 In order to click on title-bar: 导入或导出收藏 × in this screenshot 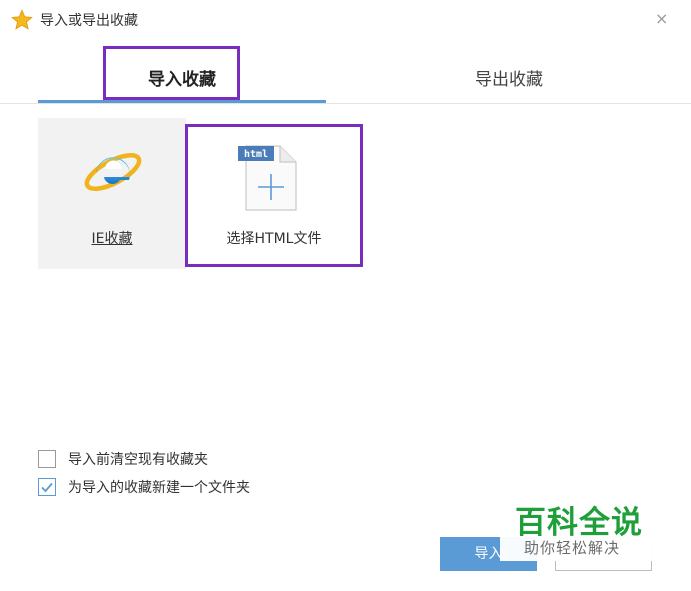, I will do `click(345, 20)`.